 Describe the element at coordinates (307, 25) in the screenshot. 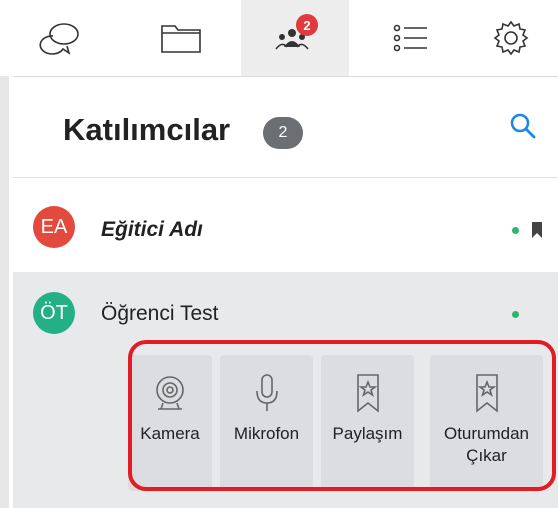

I see `participants-badge: 2` at that location.